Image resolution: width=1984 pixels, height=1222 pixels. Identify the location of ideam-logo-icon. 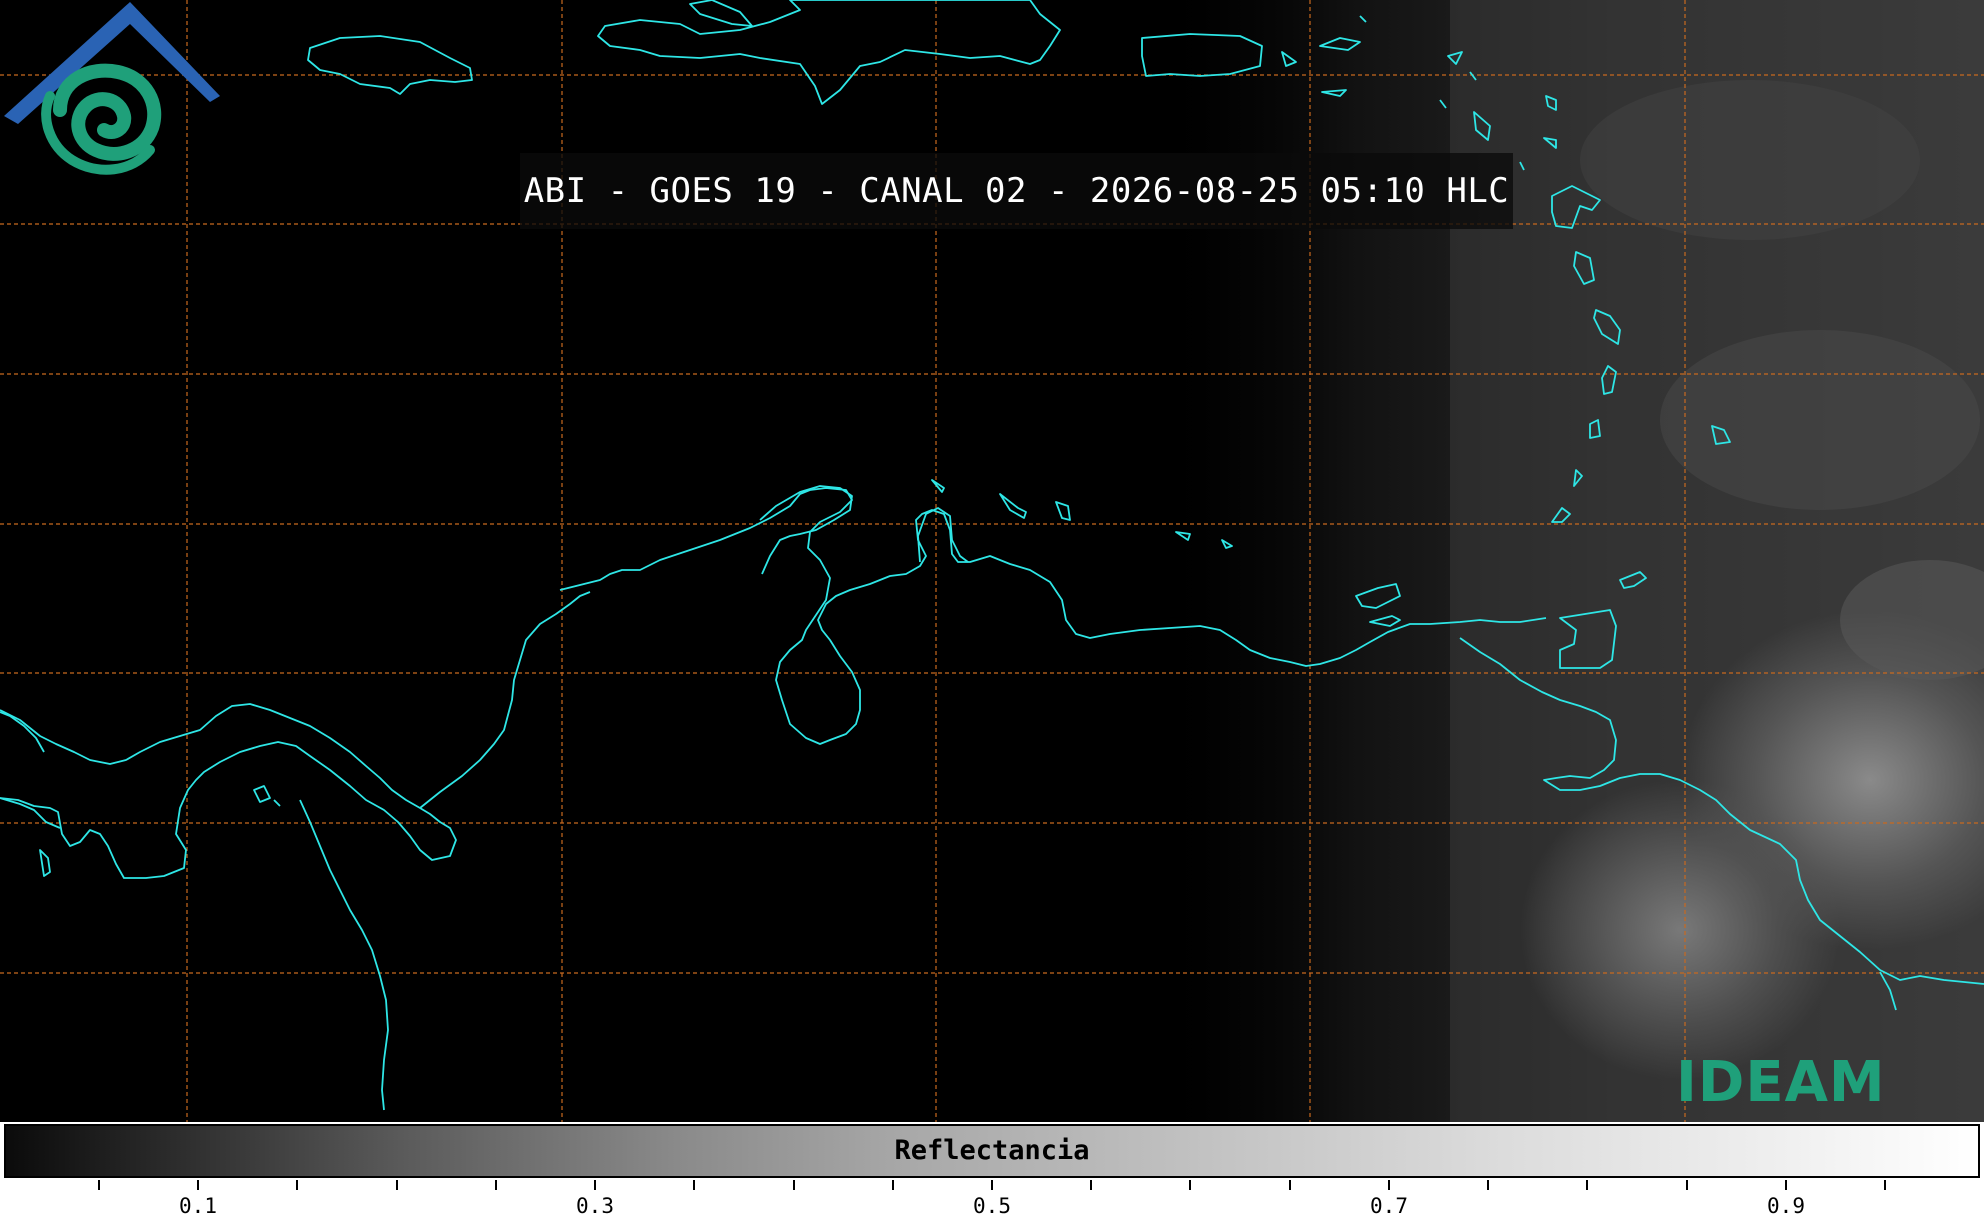
(112, 88).